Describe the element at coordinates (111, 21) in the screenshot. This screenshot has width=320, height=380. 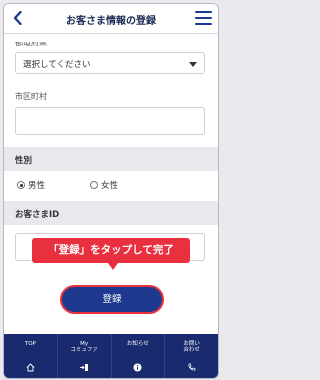
I see `page-title: お客さま情報の登録` at that location.